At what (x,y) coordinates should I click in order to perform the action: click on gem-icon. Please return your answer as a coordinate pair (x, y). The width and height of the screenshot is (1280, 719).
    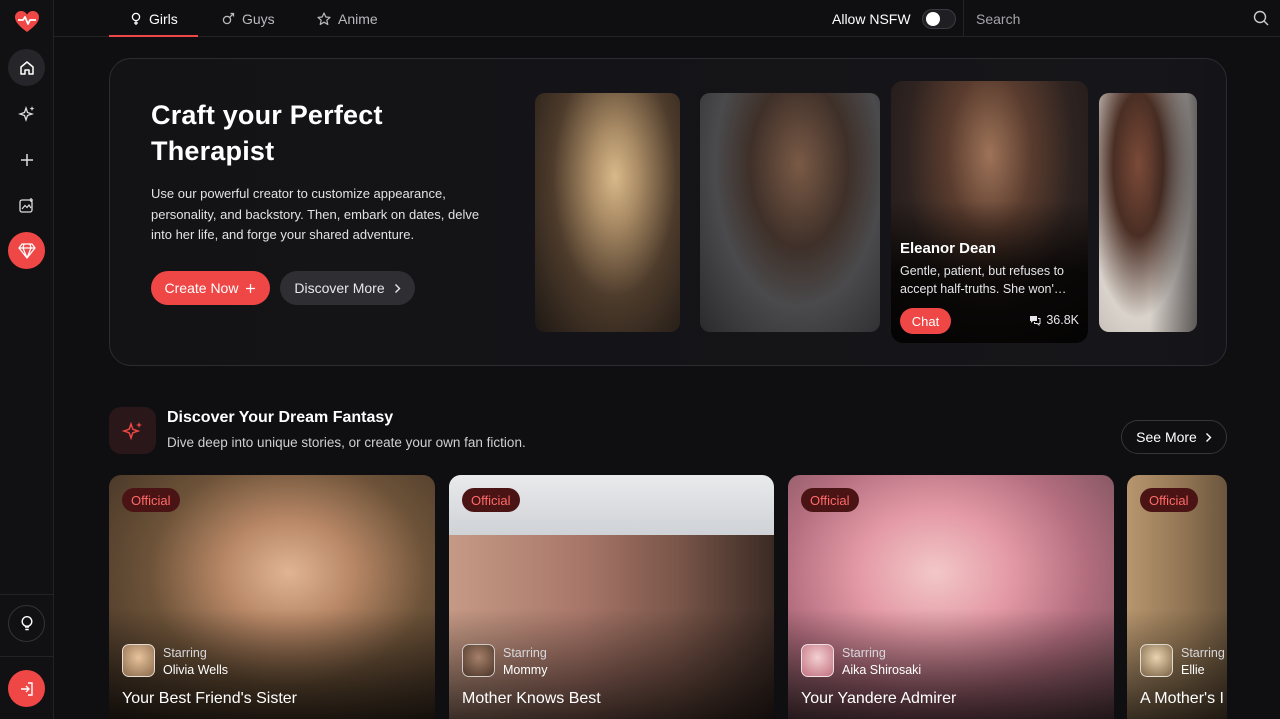
    Looking at the image, I should click on (26, 250).